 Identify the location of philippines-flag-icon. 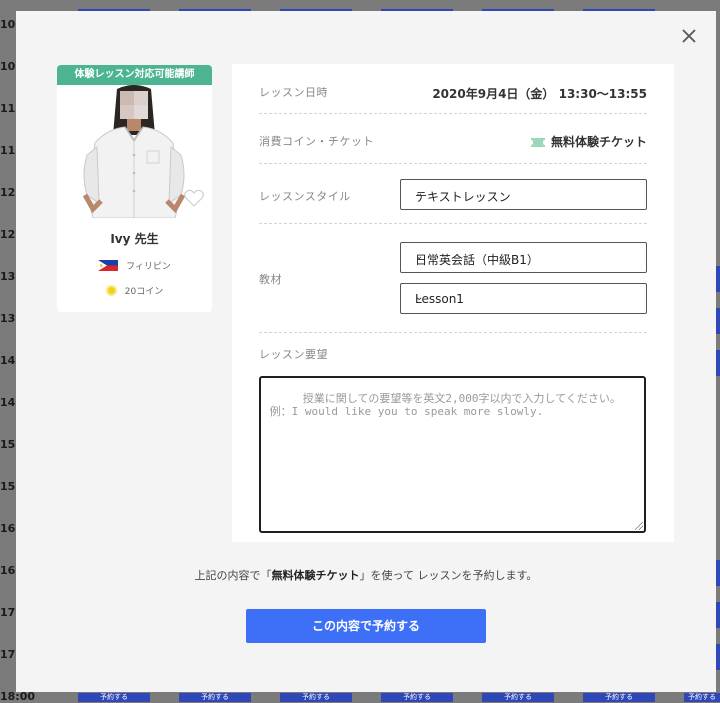
(108, 265).